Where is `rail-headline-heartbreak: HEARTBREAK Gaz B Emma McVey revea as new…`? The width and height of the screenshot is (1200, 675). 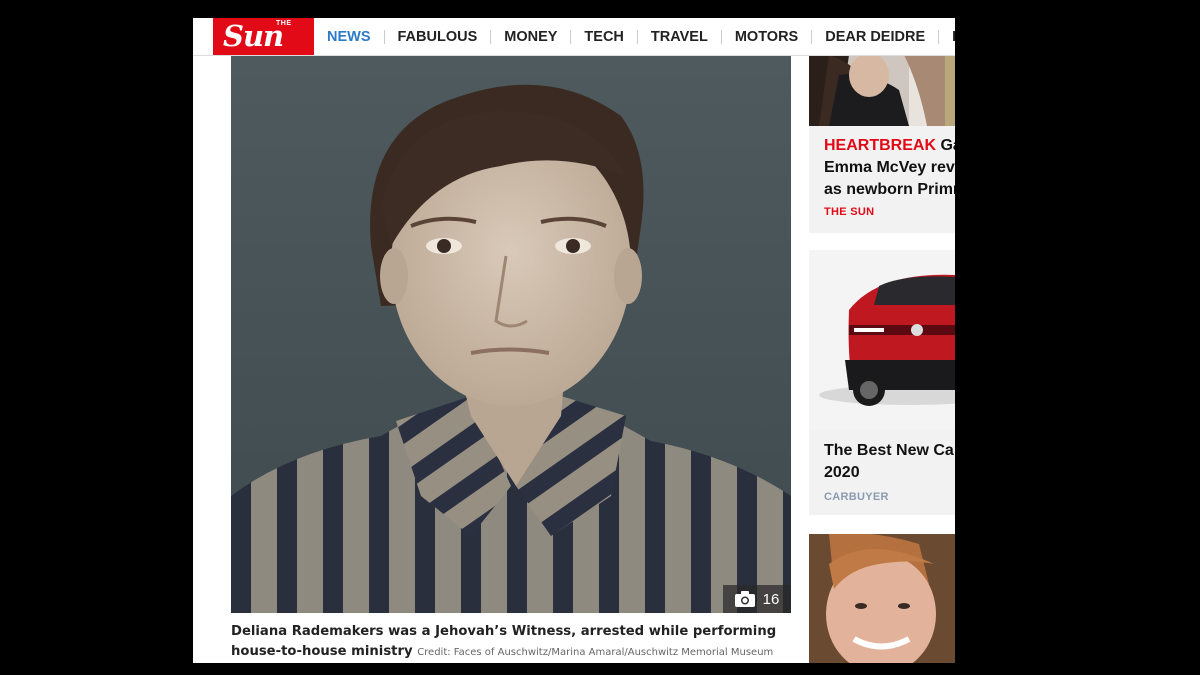 rail-headline-heartbreak: HEARTBREAK Gaz B Emma McVey revea as new… is located at coordinates (889, 168).